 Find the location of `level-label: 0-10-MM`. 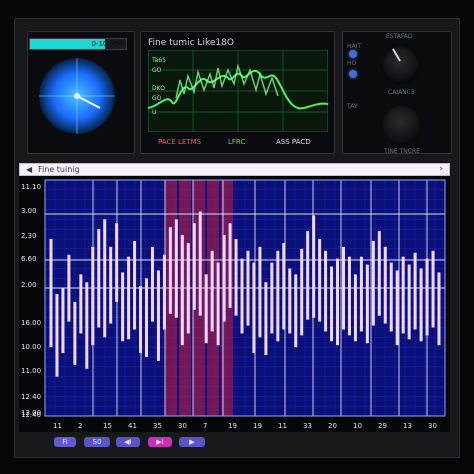

level-label: 0-10-MM is located at coordinates (107, 44).